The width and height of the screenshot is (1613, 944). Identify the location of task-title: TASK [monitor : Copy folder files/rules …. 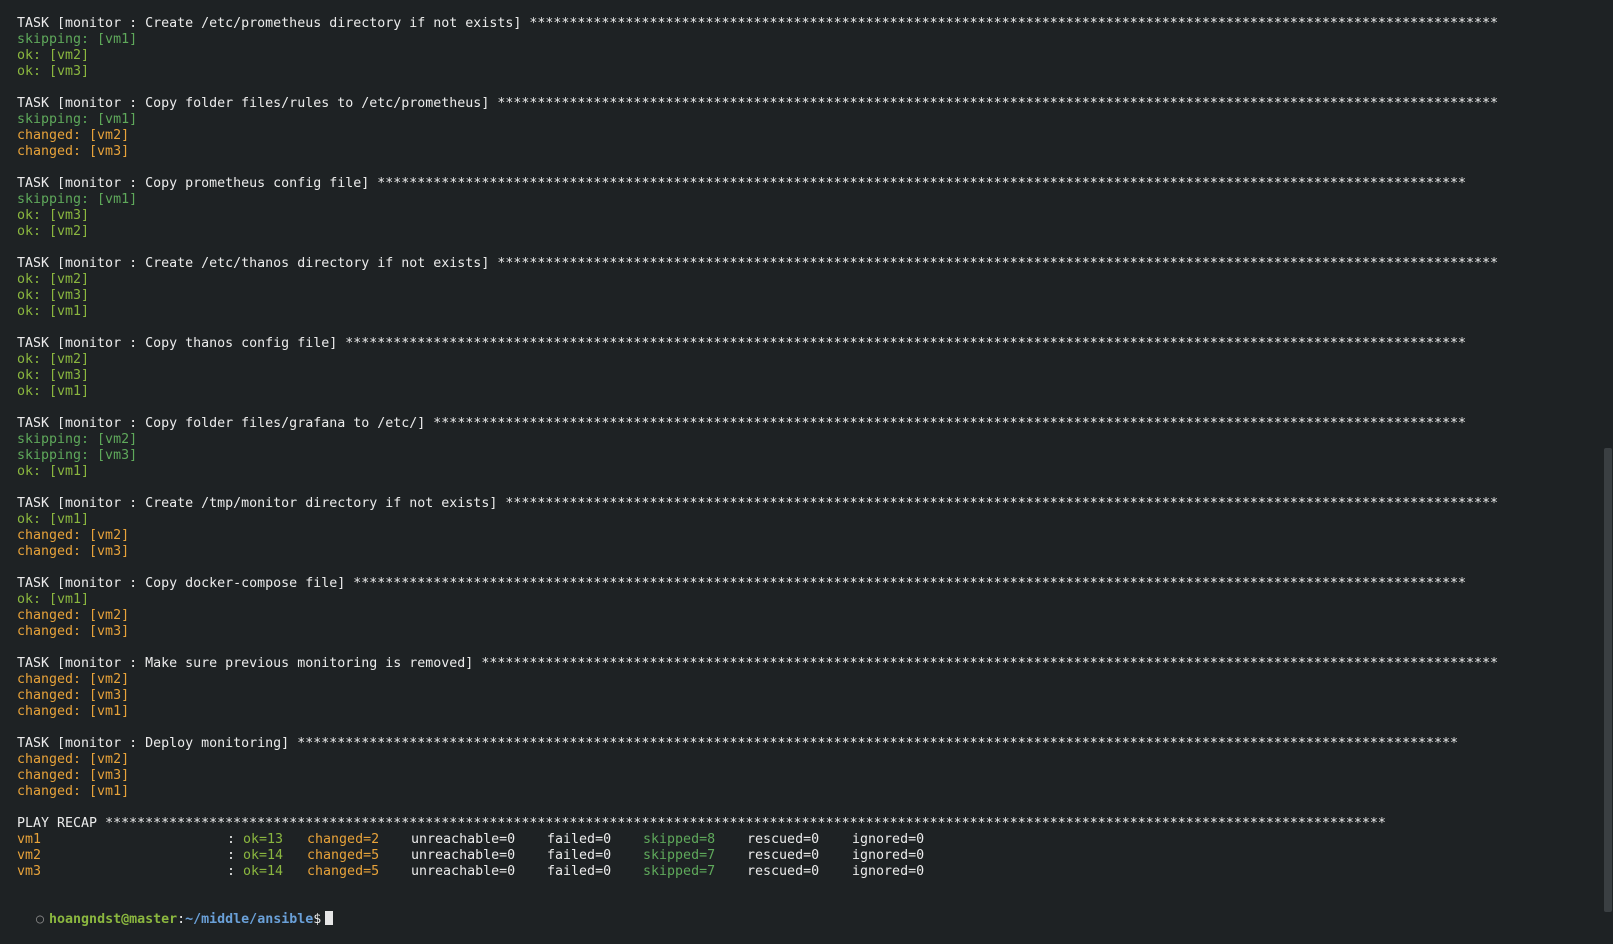
(253, 103).